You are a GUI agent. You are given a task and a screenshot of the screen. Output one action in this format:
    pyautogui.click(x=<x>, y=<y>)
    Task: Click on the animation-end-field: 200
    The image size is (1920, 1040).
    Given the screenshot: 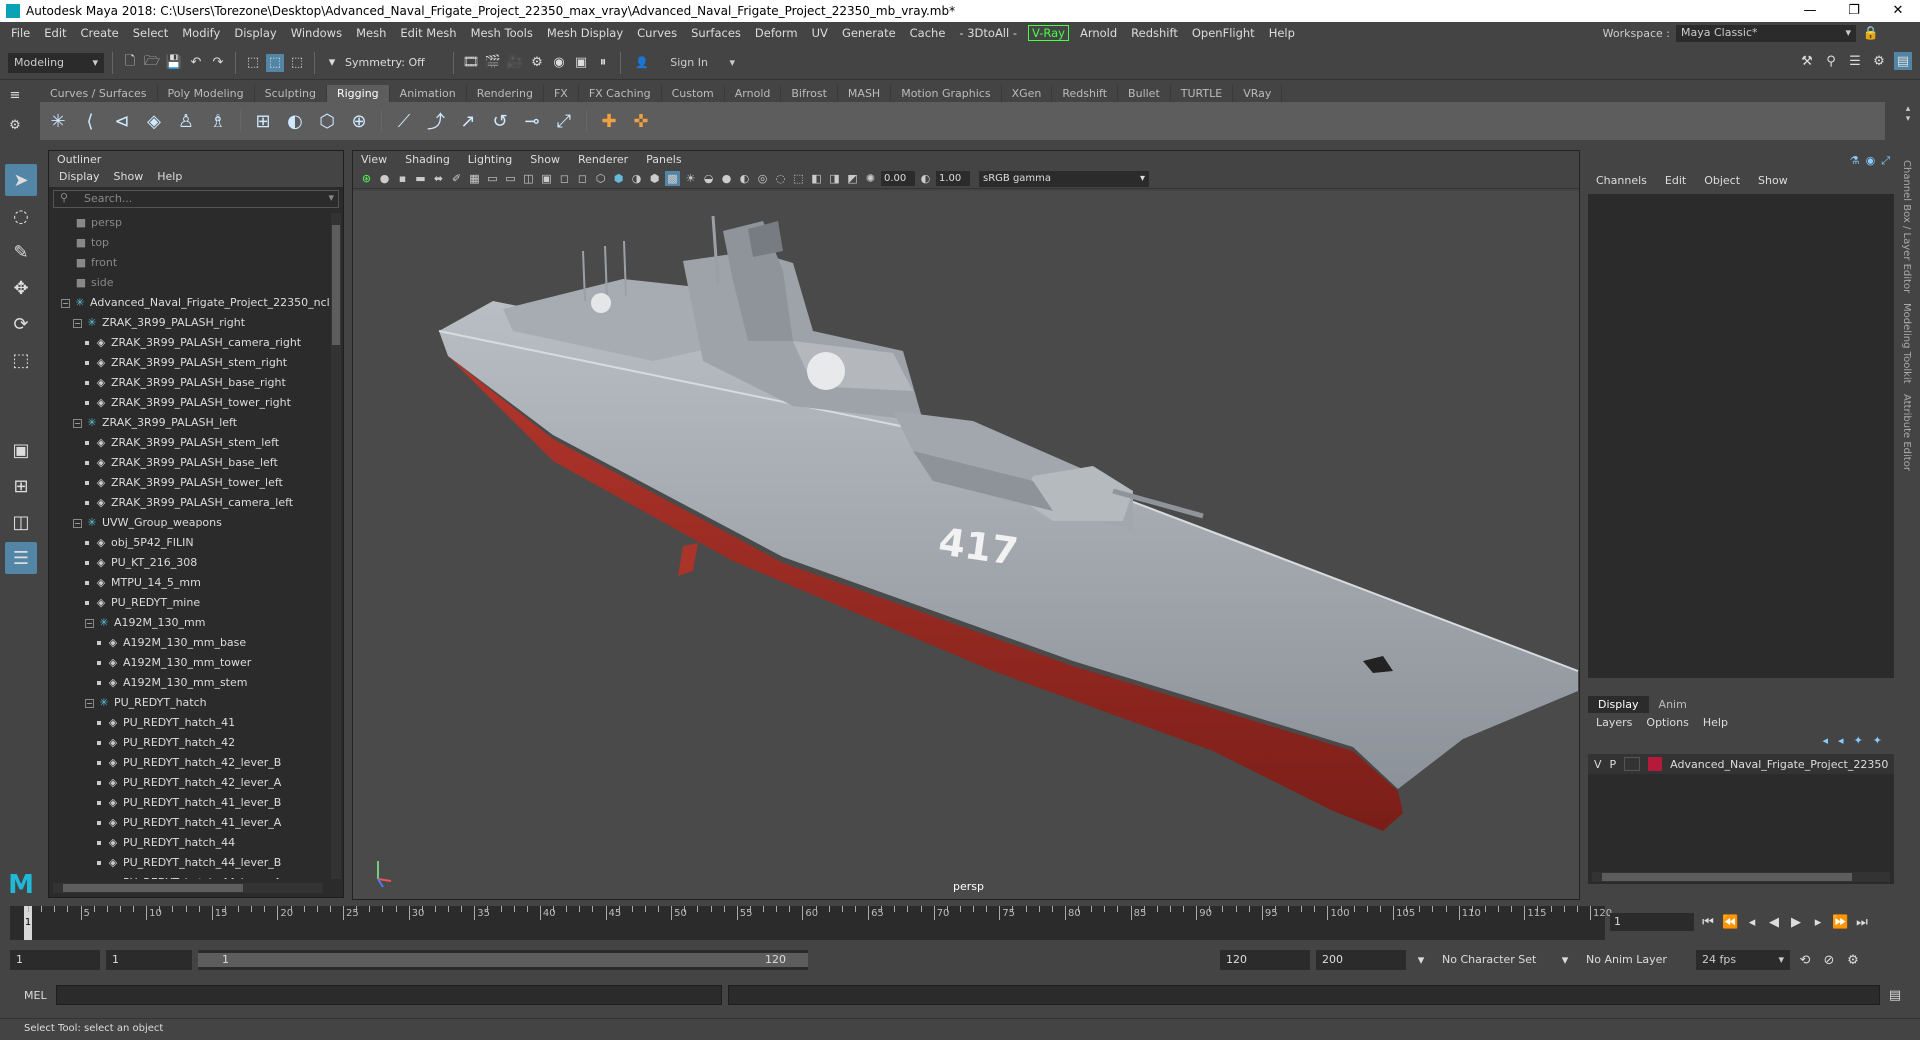 What is the action you would take?
    pyautogui.click(x=1361, y=960)
    